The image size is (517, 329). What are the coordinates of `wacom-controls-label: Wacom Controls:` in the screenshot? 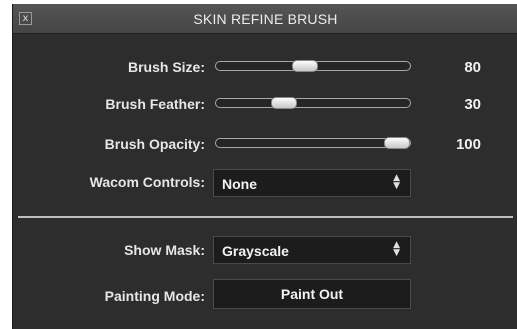 It's located at (147, 182).